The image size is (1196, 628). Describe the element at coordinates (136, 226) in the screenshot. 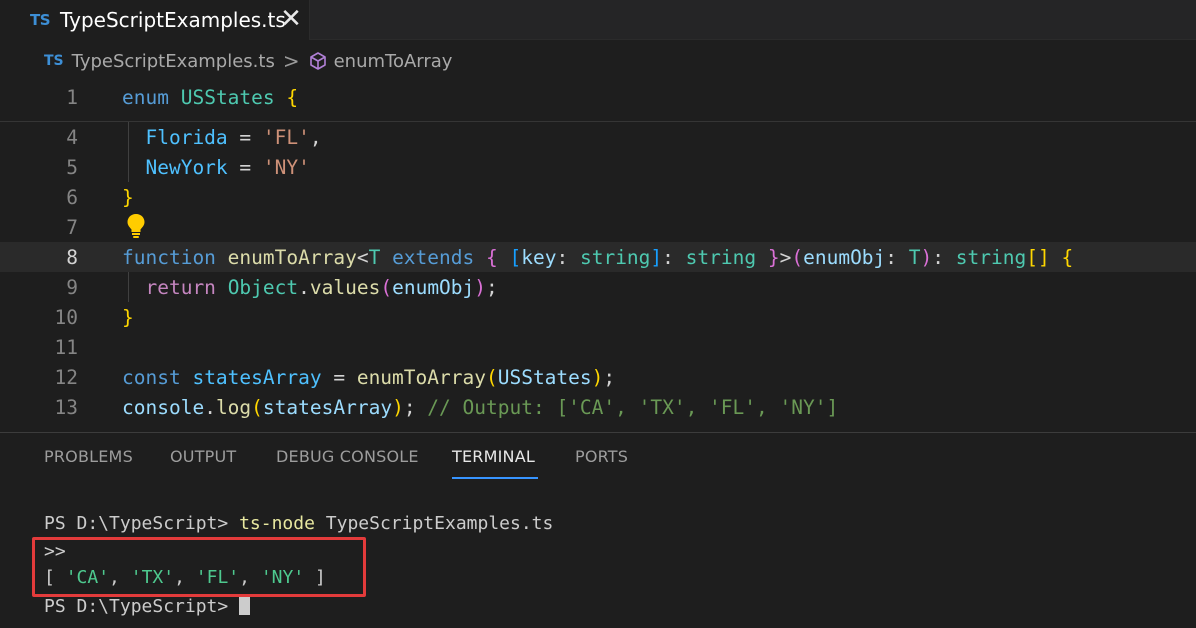

I see `lightbulb-icon` at that location.